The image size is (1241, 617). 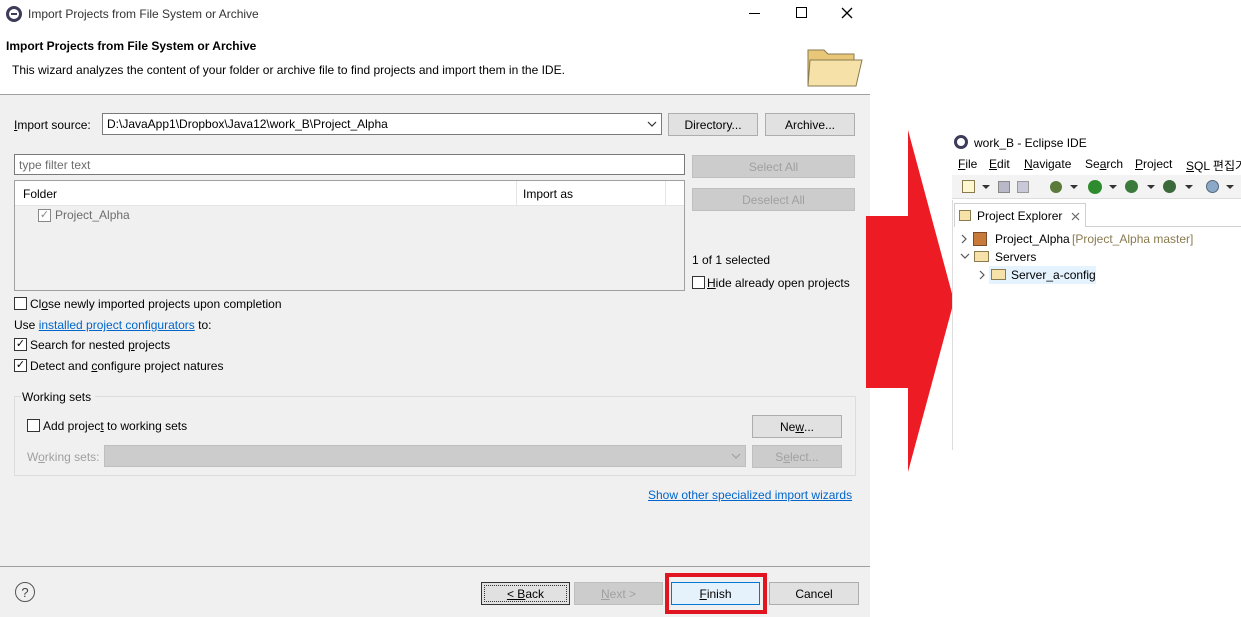 What do you see at coordinates (980, 239) in the screenshot?
I see `java-project-icon` at bounding box center [980, 239].